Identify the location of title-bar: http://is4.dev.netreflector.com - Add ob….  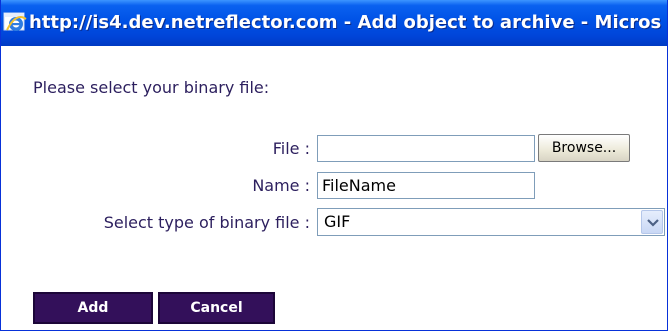
(334, 23).